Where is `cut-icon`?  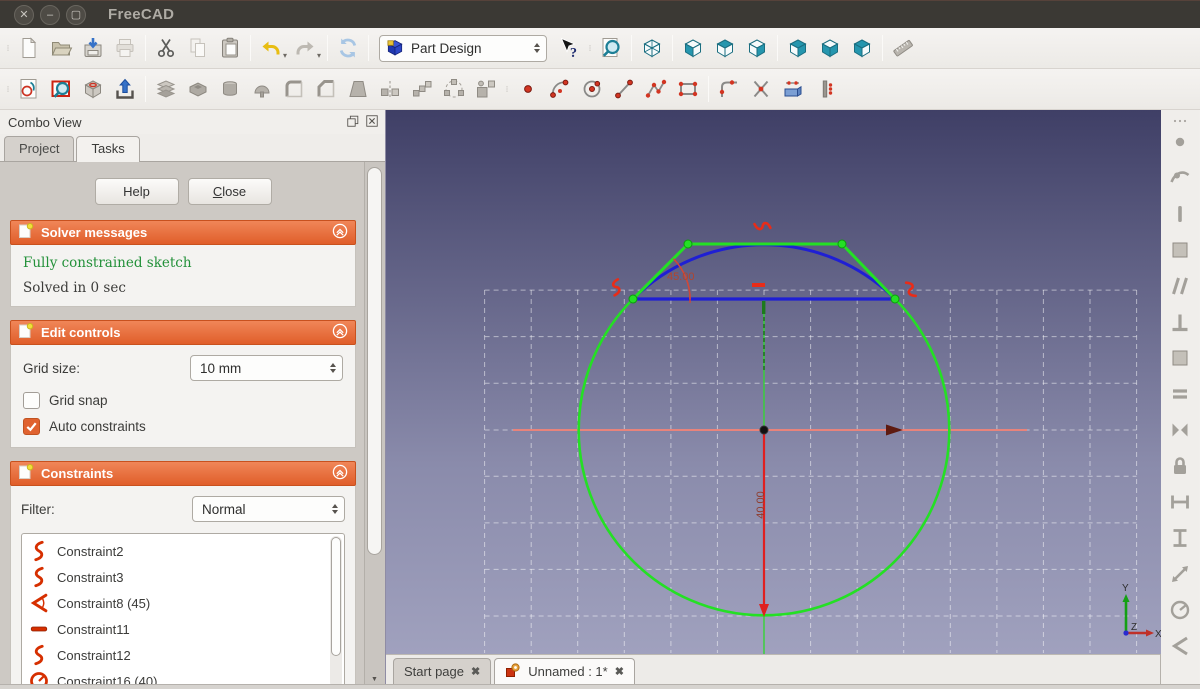 cut-icon is located at coordinates (166, 48).